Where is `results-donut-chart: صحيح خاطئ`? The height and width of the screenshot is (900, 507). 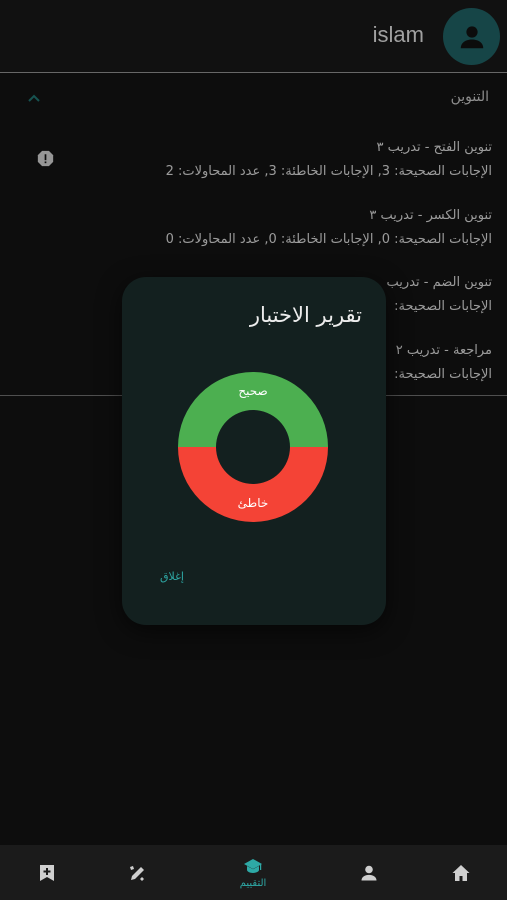
results-donut-chart: صحيح خاطئ is located at coordinates (253, 447).